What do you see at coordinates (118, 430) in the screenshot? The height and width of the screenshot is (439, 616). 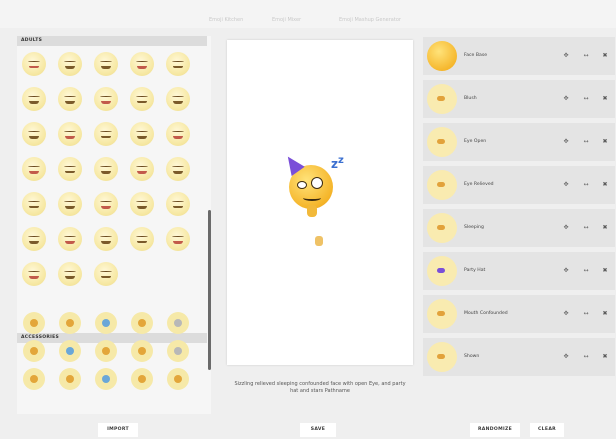 I see `import-button: IMPORT` at bounding box center [118, 430].